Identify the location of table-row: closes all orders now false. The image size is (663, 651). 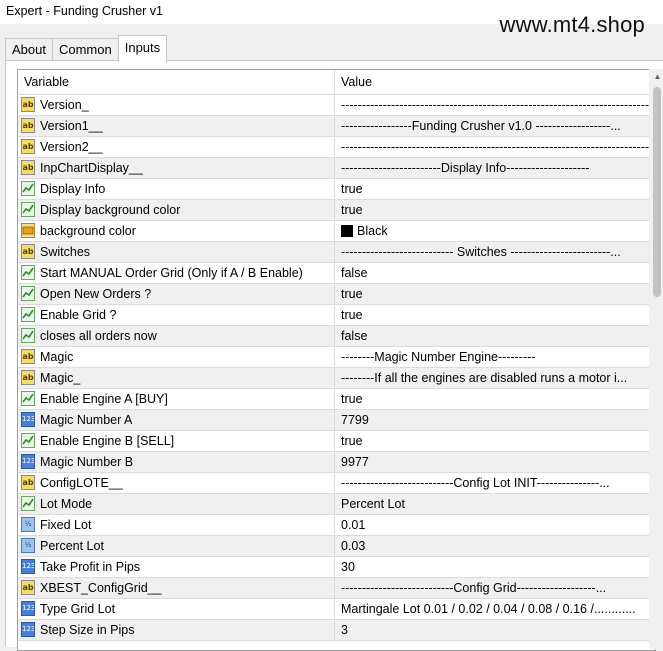
(336, 336).